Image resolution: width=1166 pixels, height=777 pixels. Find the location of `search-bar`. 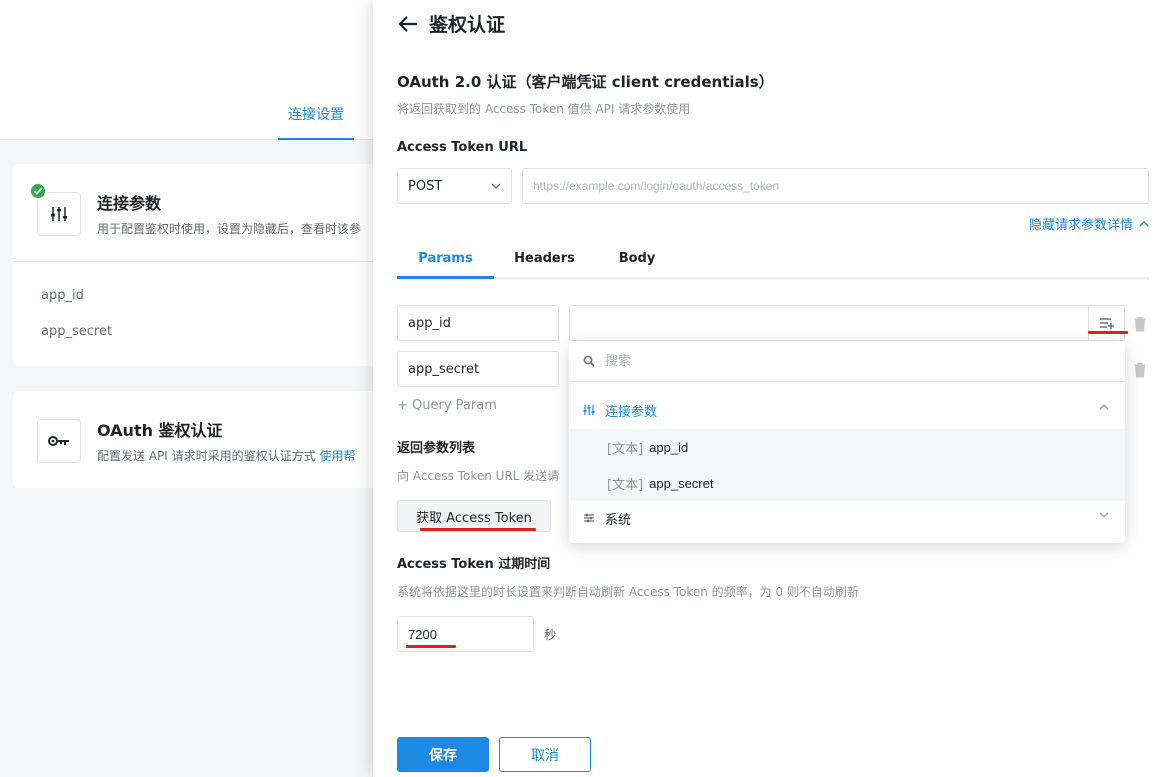

search-bar is located at coordinates (847, 361).